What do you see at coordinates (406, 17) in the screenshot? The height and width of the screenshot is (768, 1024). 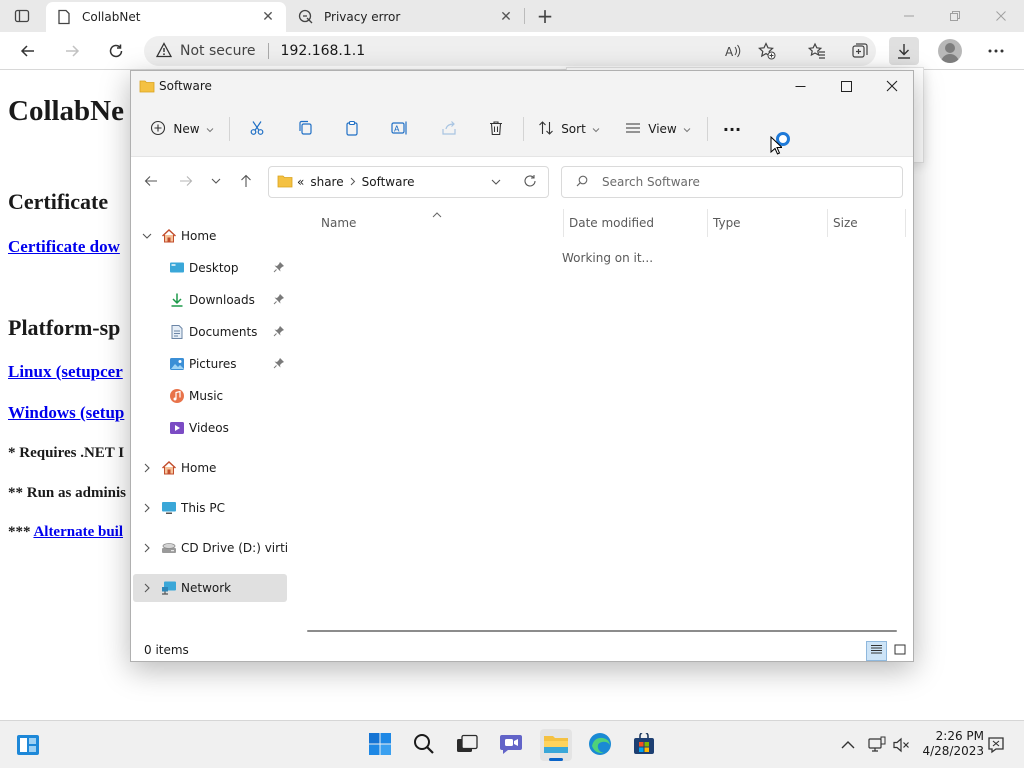 I see `tab-privacy-error: Privacy error ✕` at bounding box center [406, 17].